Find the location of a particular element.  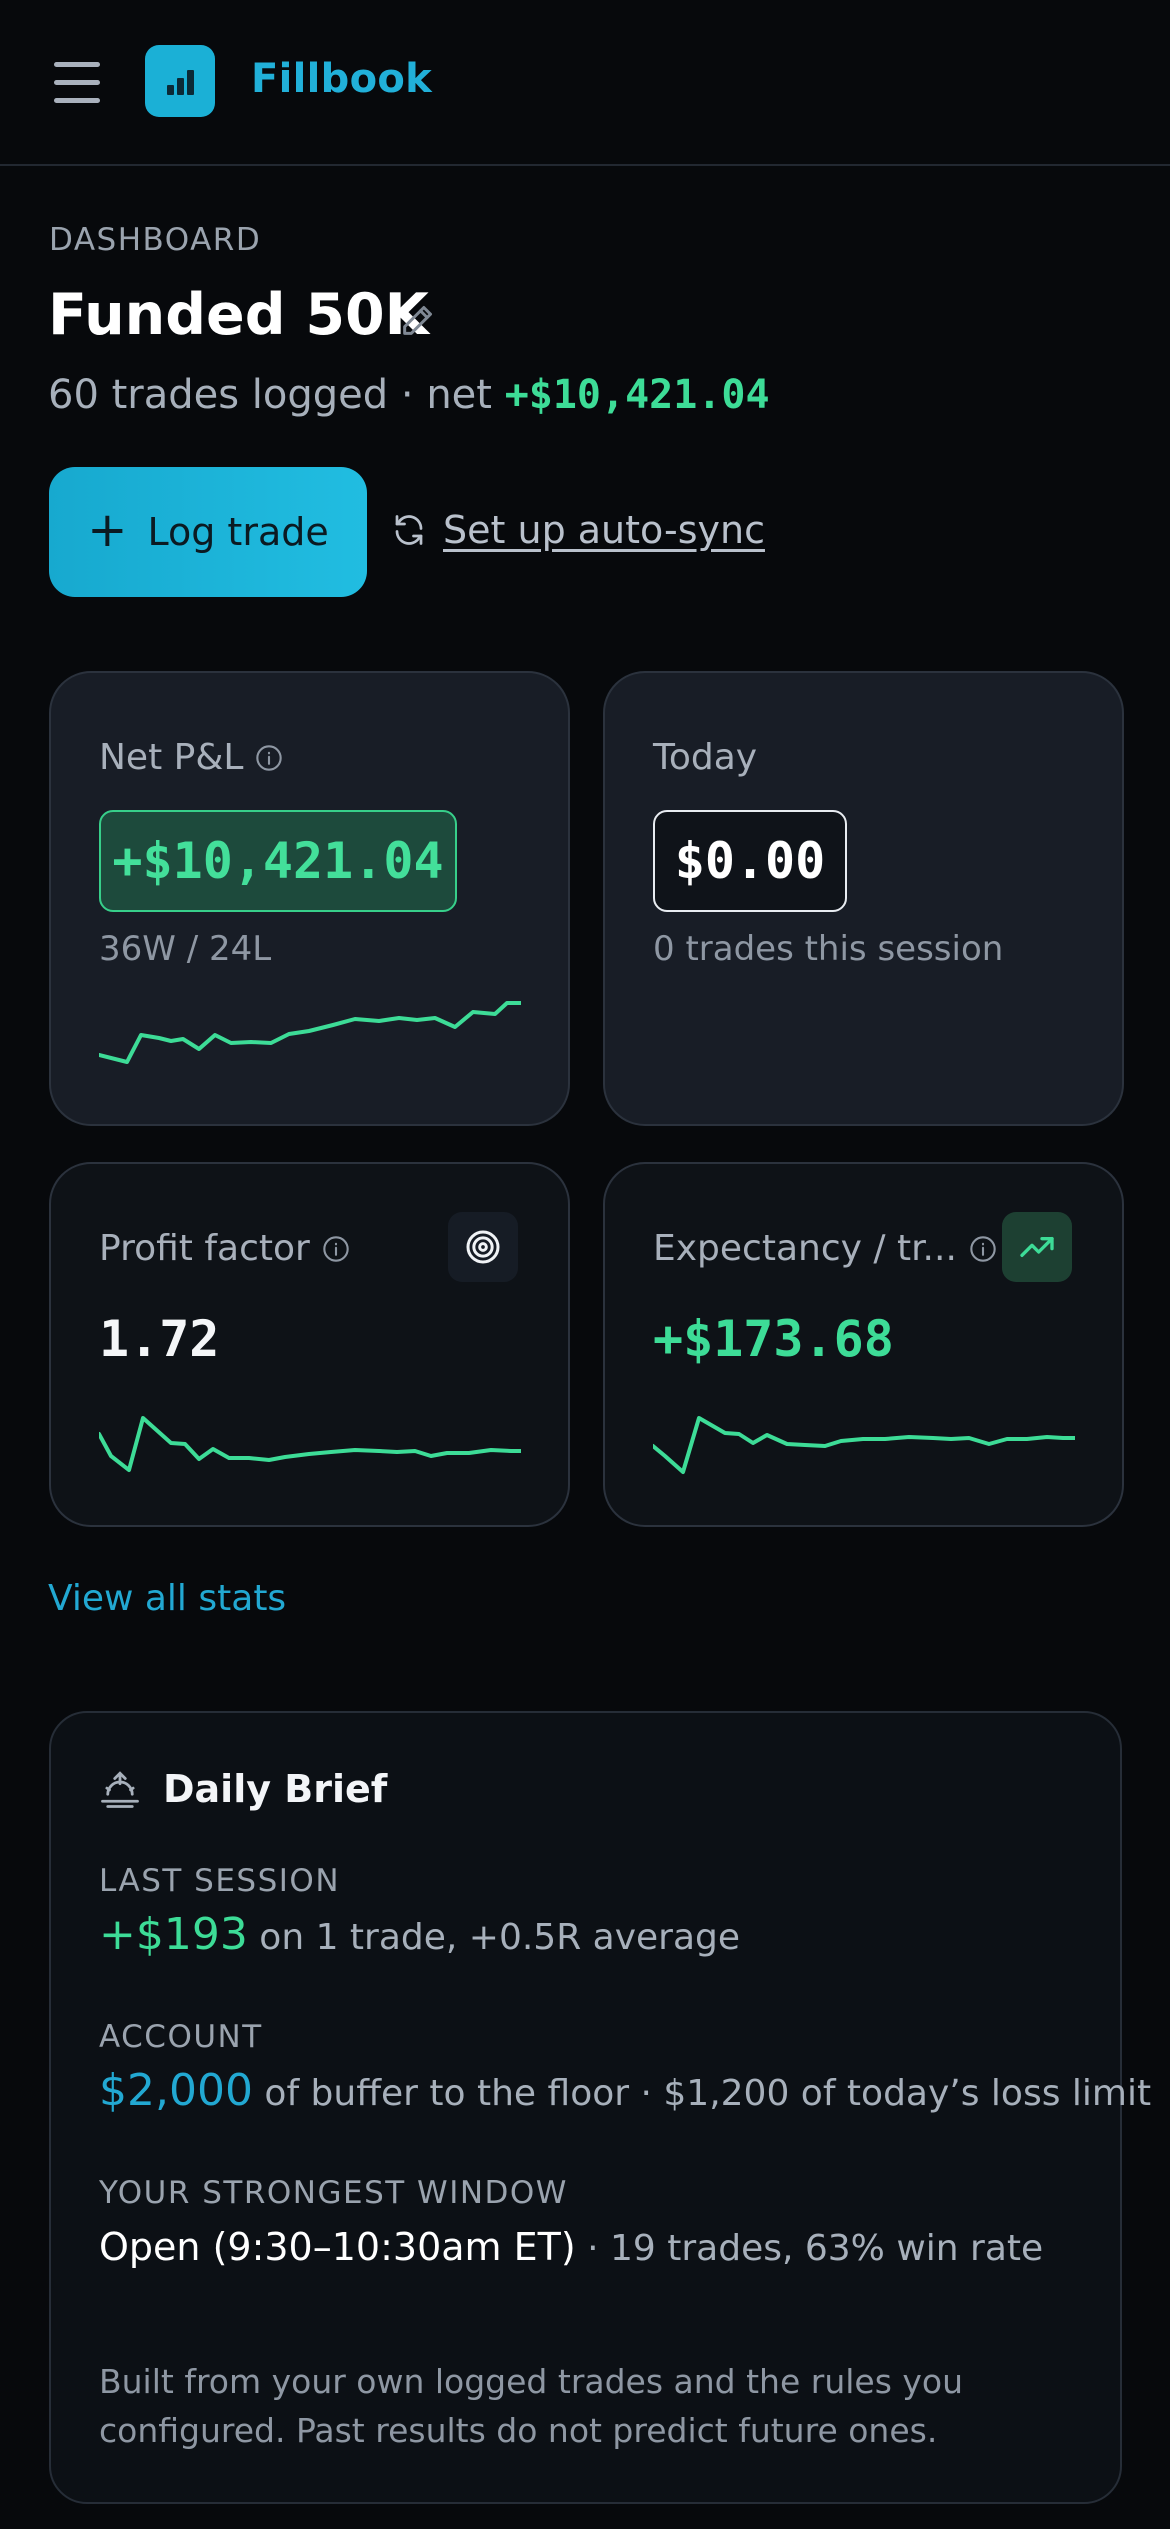

net-pnl-card: Net P&L +$10,421.04 36W / 24L is located at coordinates (309, 898).